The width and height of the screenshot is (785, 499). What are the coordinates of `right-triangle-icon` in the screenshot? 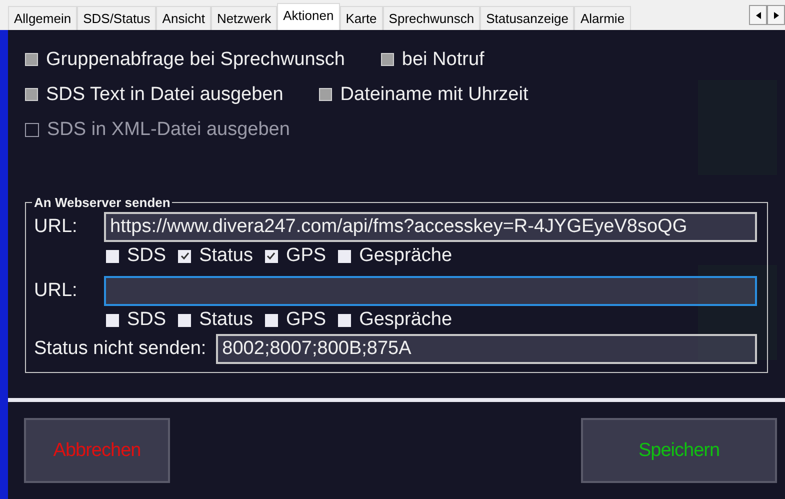 It's located at (776, 15).